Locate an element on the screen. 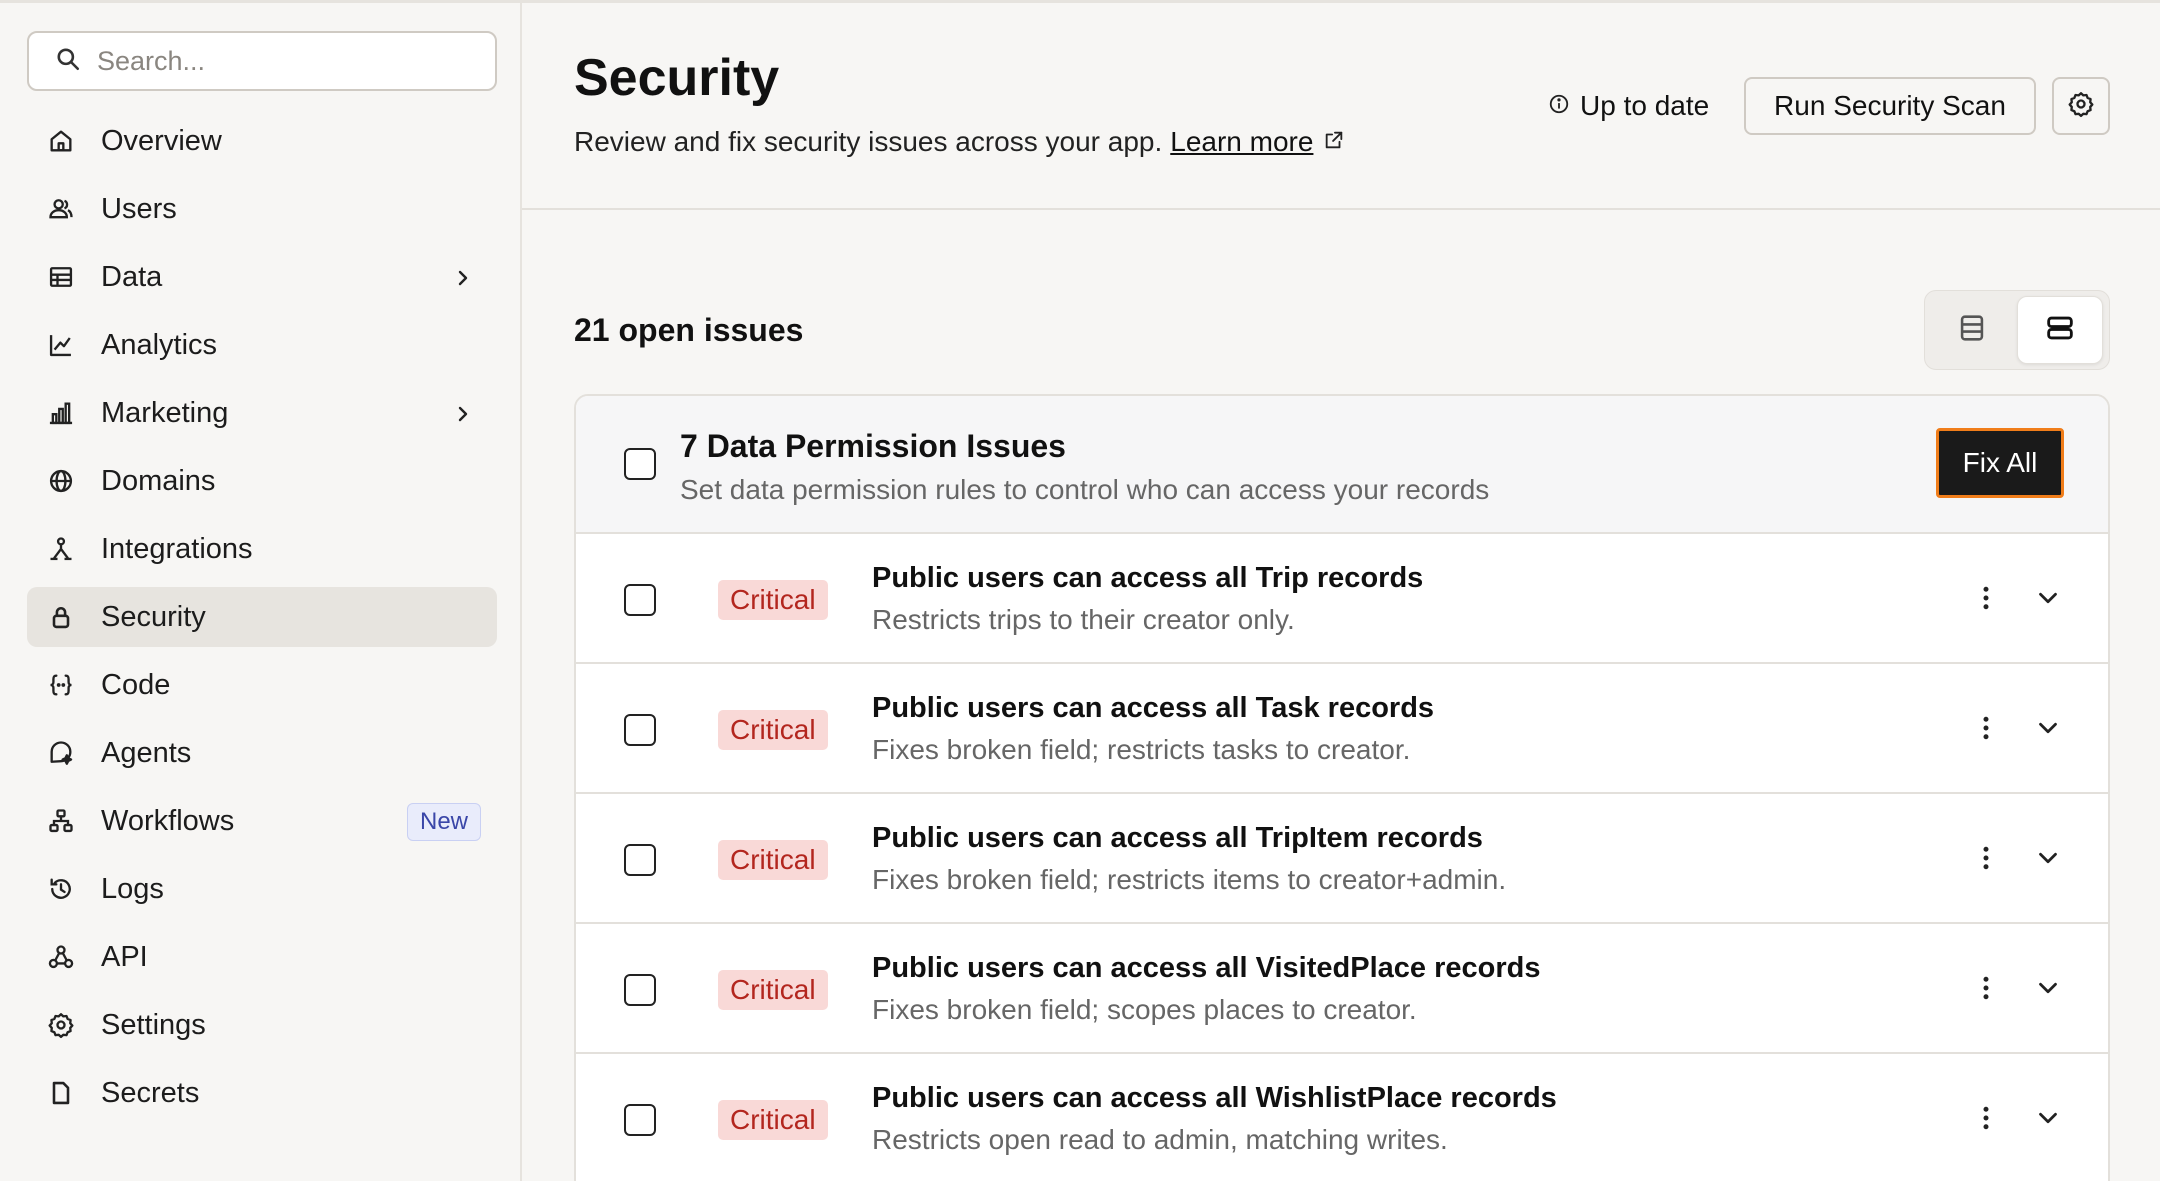  sidebar-item-label: Code is located at coordinates (136, 684).